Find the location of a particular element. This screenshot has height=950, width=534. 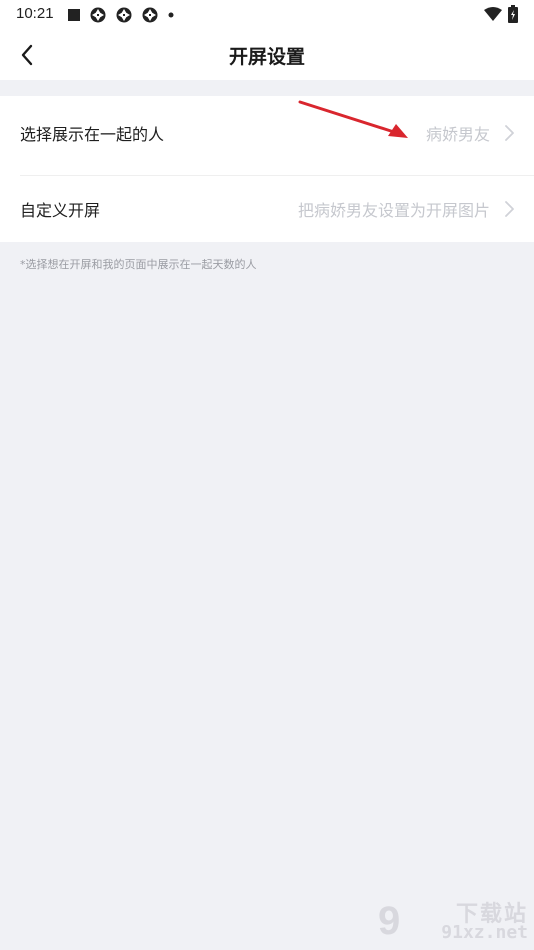

row-label: 选择展示在一起的人 is located at coordinates (92, 134).